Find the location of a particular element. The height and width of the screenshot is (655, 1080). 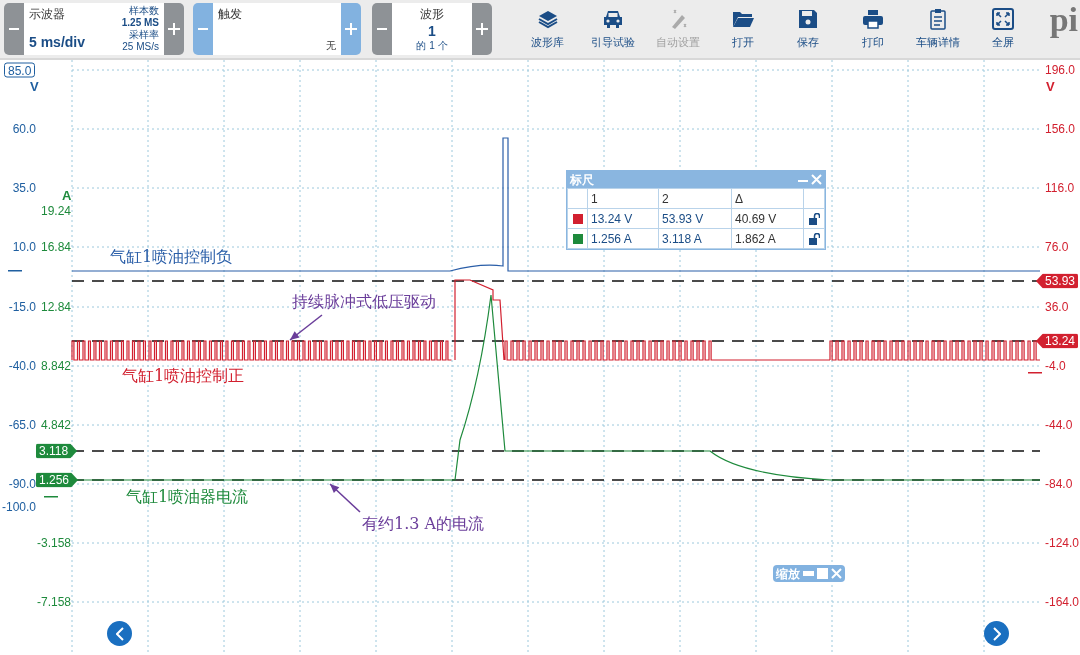

ruler-marker: 3.118 is located at coordinates (57, 451).